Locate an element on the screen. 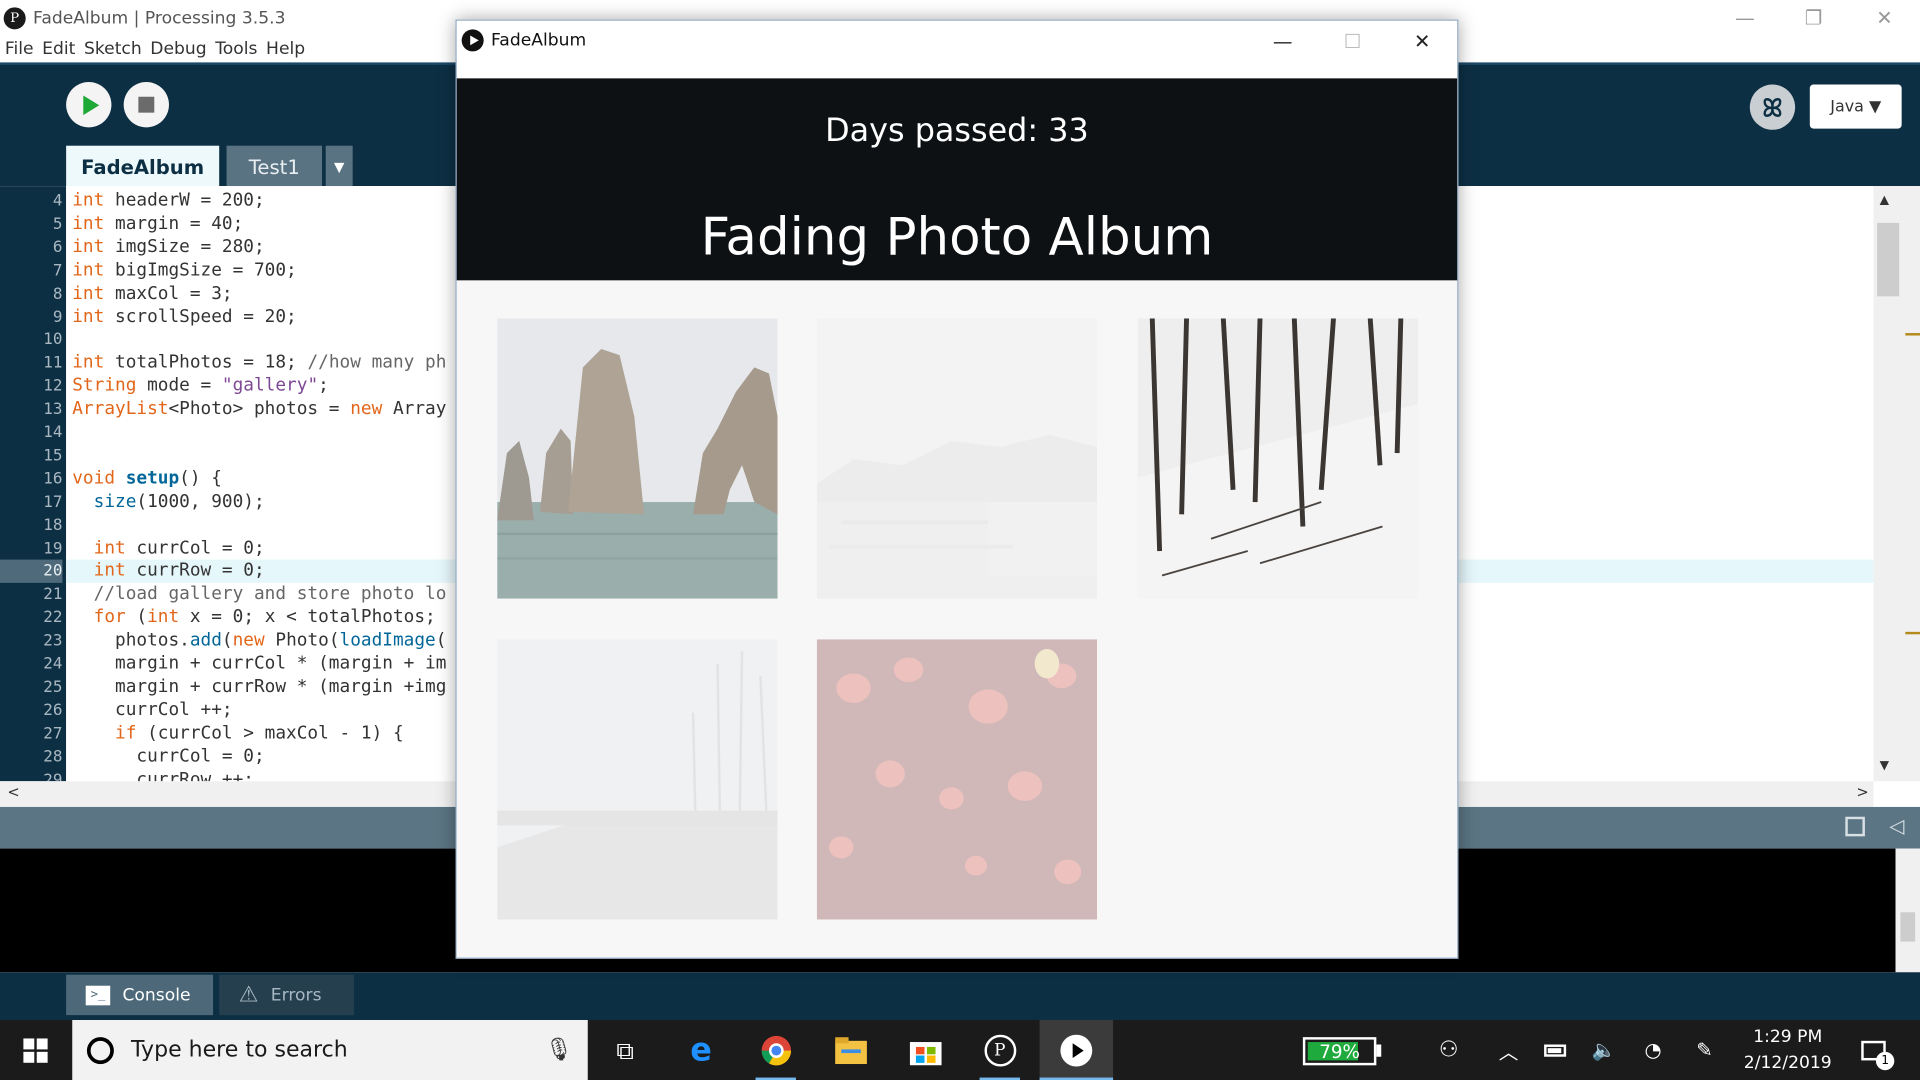 The height and width of the screenshot is (1080, 1920). volume-icon: 🔈 is located at coordinates (1604, 1050).